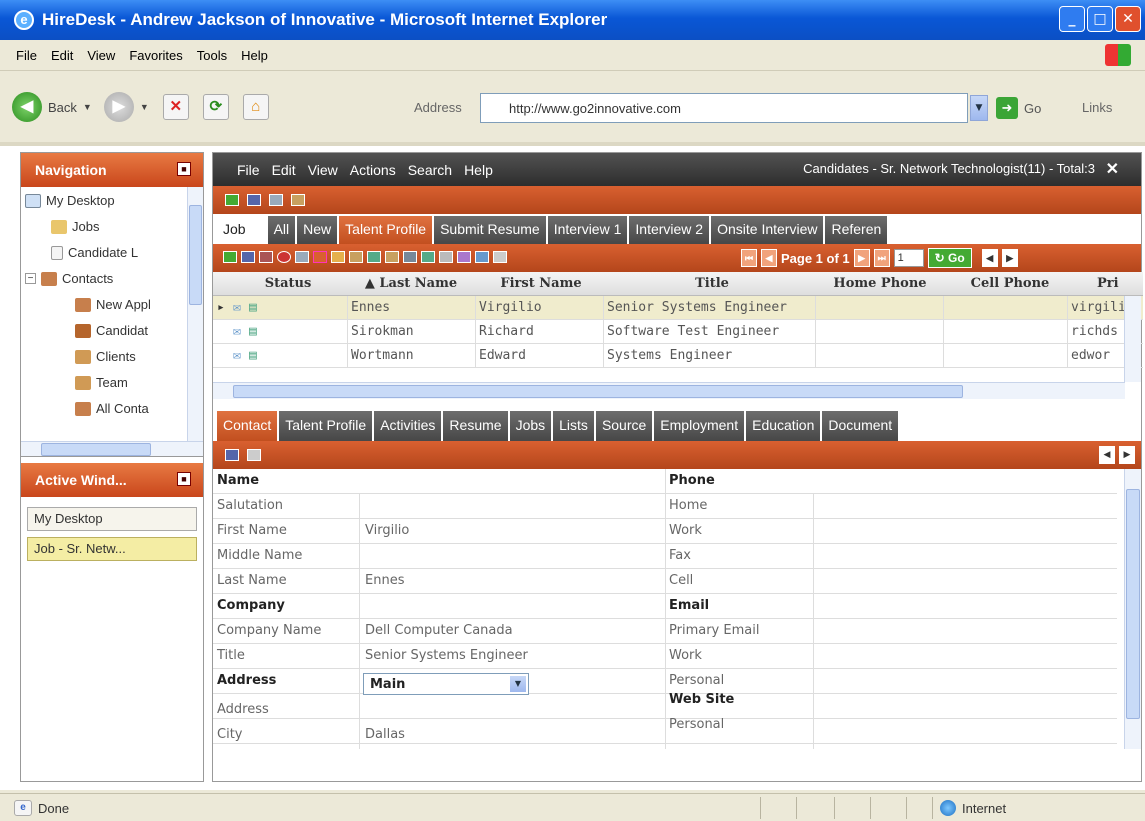  What do you see at coordinates (979, 108) in the screenshot?
I see `address-dropdown-icon: ▼` at bounding box center [979, 108].